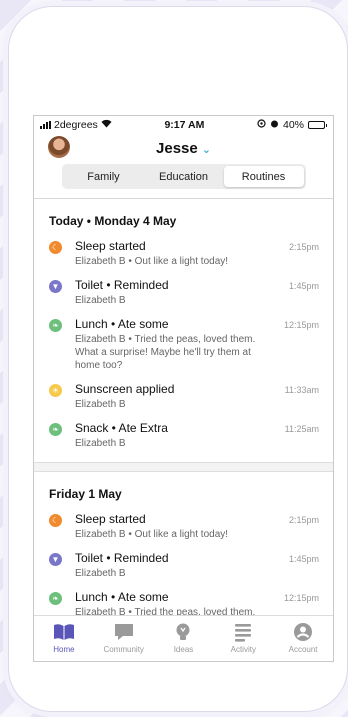 The height and width of the screenshot is (717, 348). I want to click on day-header: Friday 1 May, so click(85, 494).